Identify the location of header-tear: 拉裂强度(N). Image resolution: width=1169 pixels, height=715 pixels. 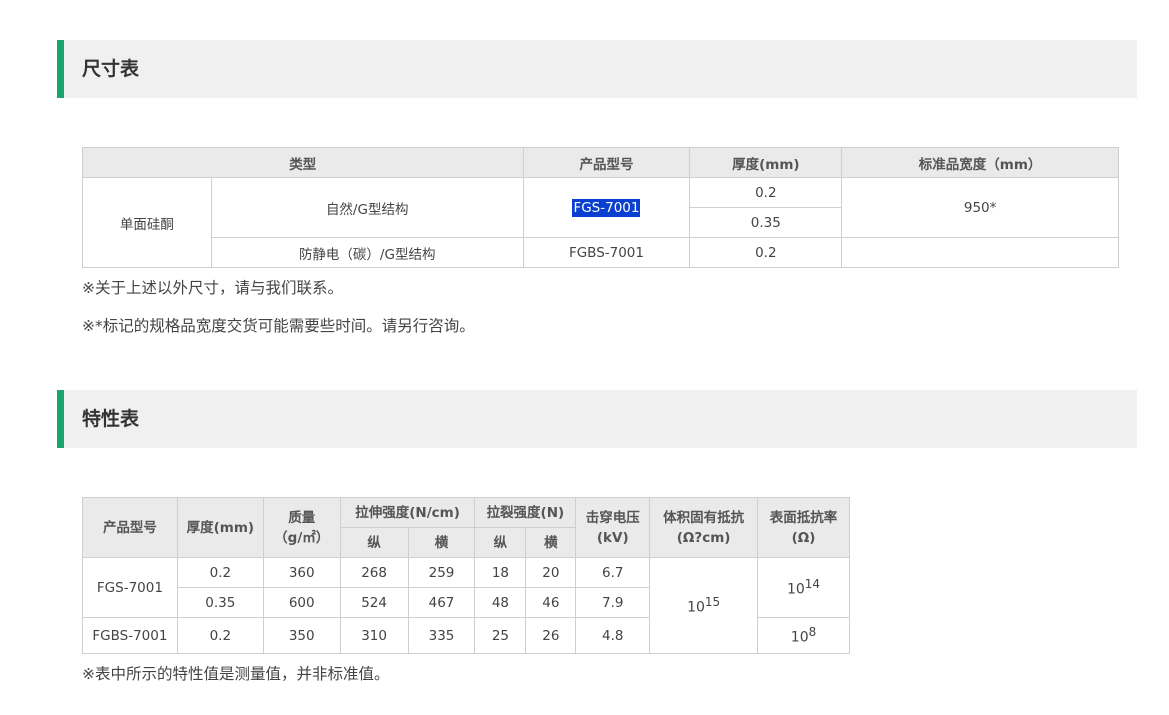
(525, 512).